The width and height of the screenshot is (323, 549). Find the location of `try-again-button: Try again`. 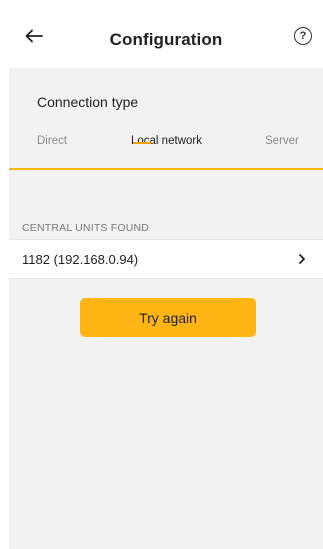

try-again-button: Try again is located at coordinates (168, 317).